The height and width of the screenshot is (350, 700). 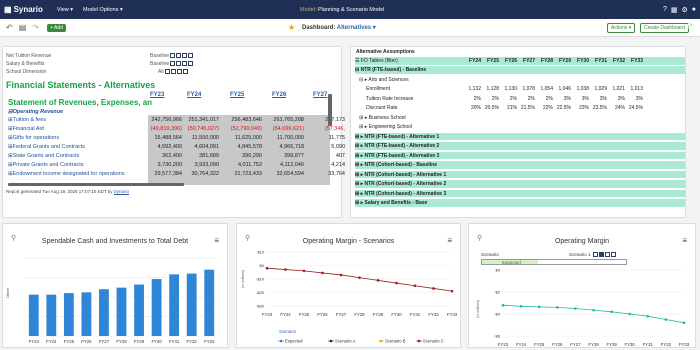 I want to click on scenario-selector: Scenario 1, so click(x=592, y=255).